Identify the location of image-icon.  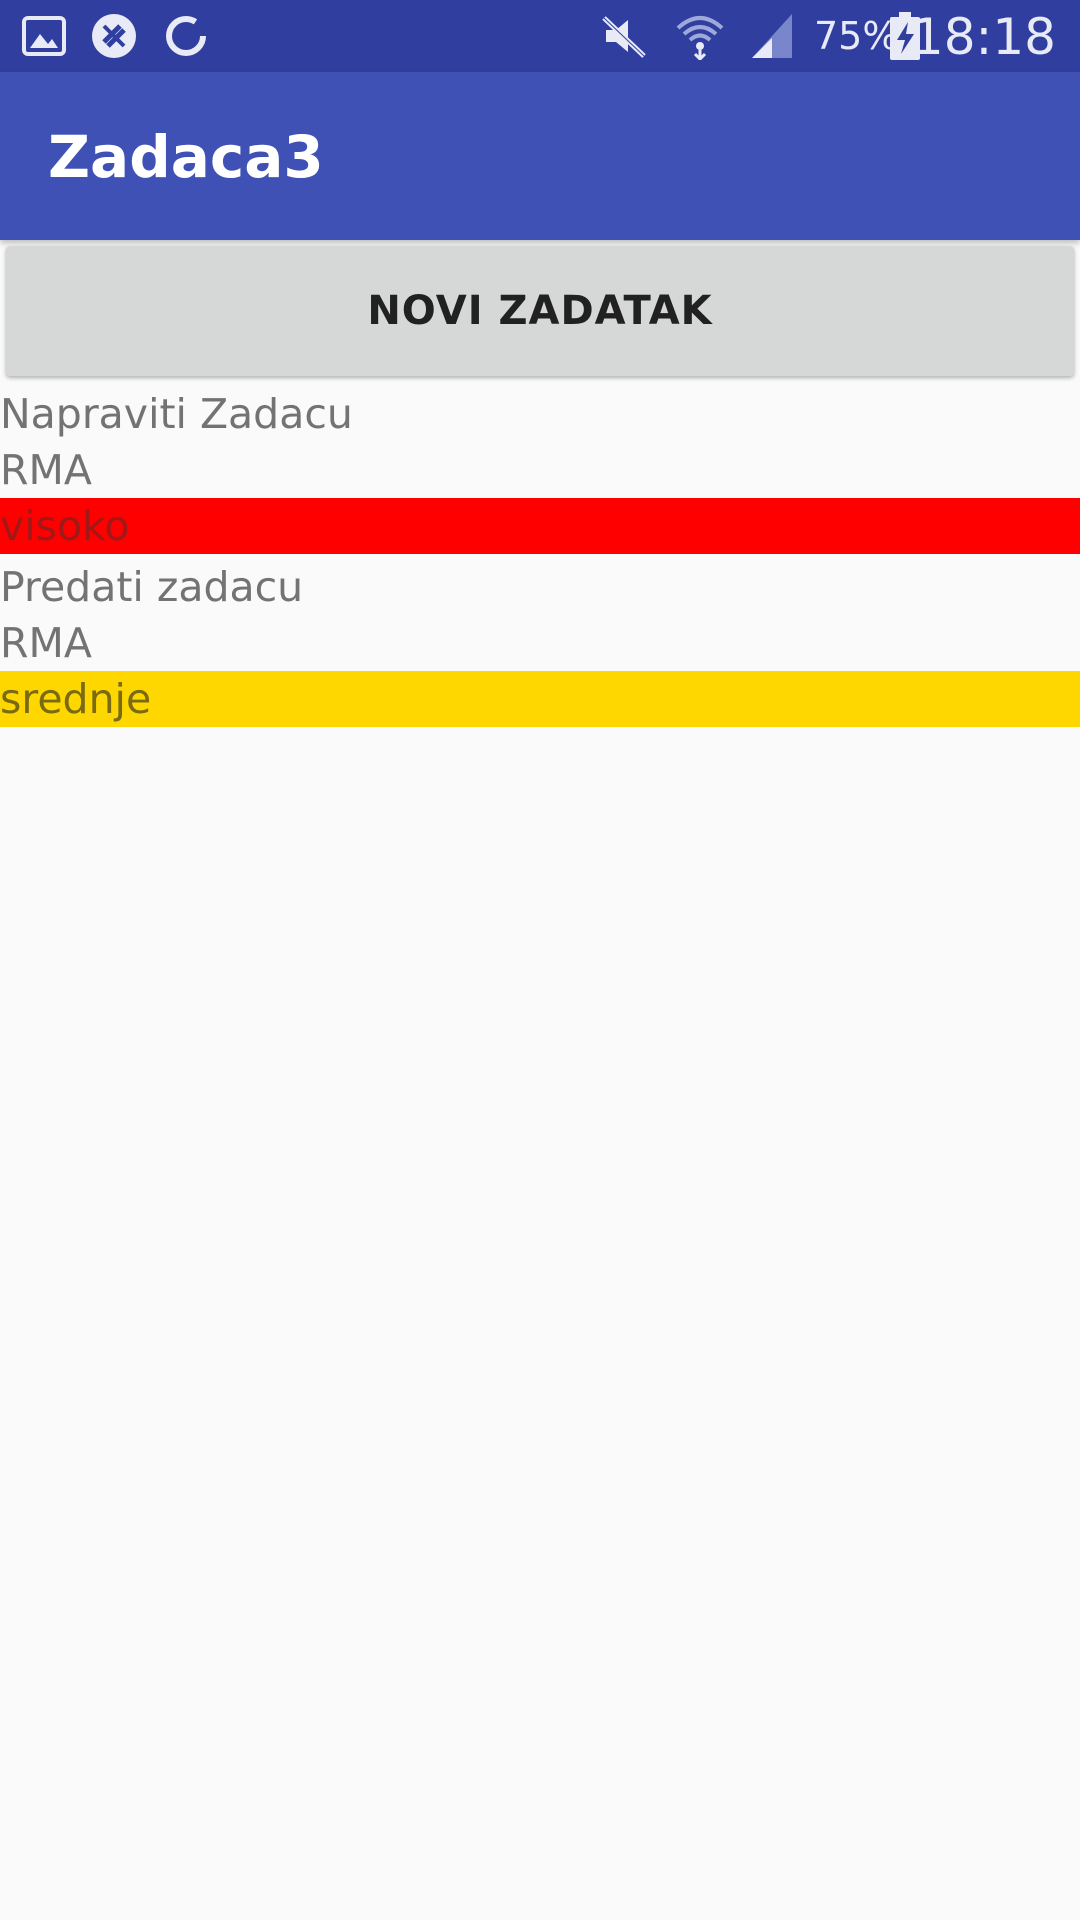
(44, 36).